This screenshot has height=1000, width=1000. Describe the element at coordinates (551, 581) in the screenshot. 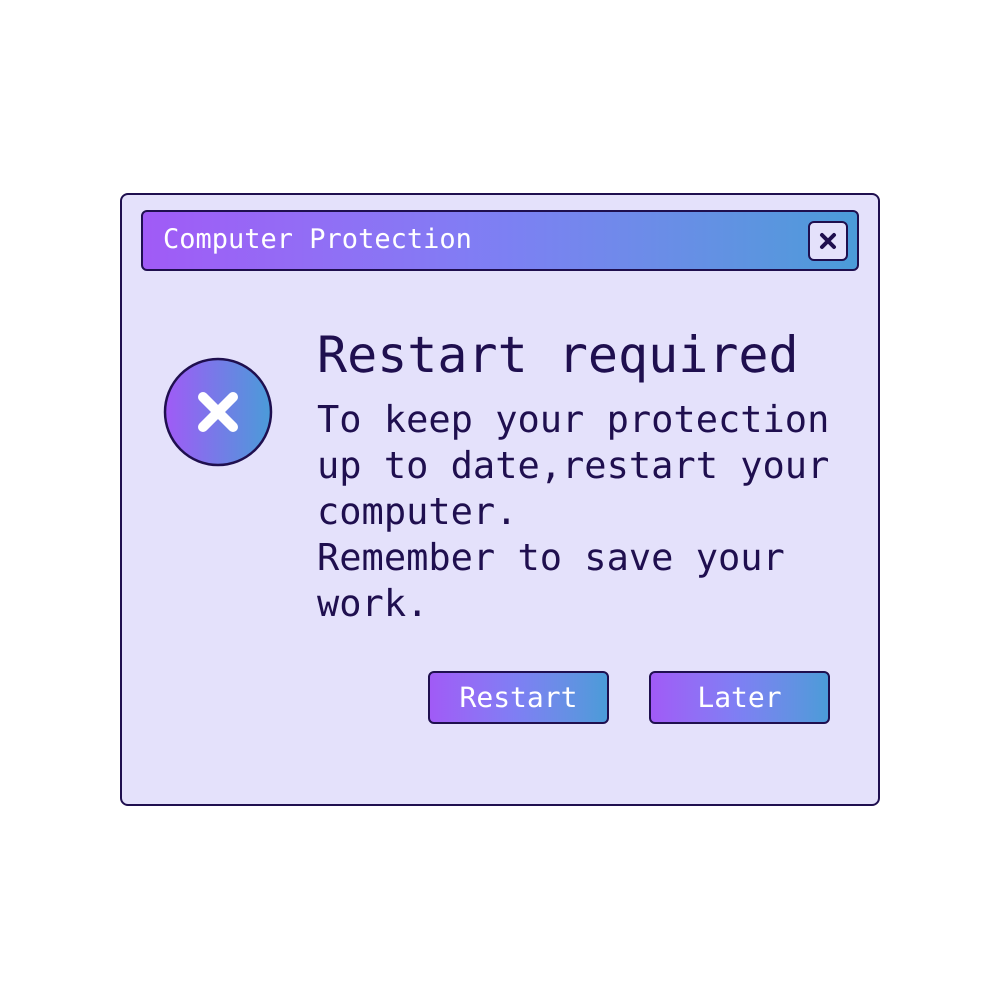

I see `message-text: Remember to save your work.` at that location.